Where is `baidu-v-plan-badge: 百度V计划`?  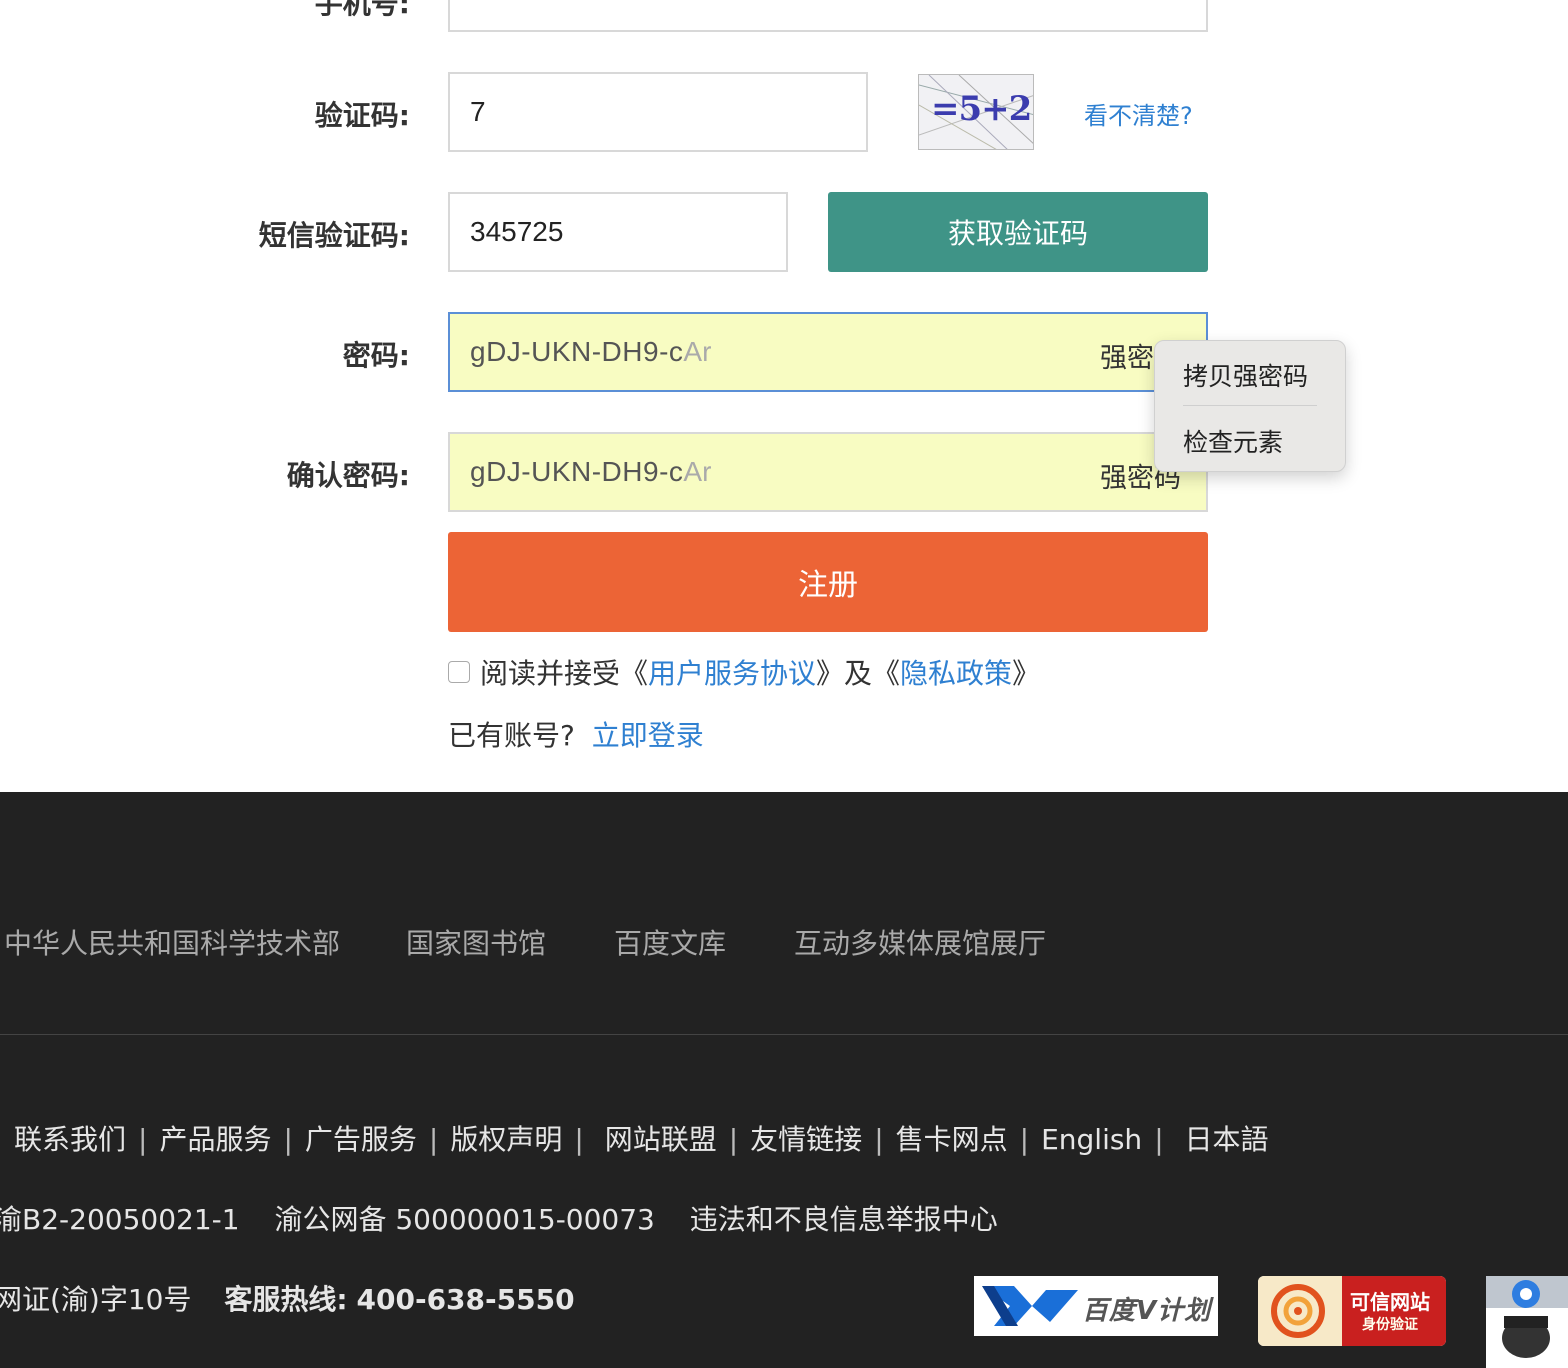
baidu-v-plan-badge: 百度V计划 is located at coordinates (1096, 1306).